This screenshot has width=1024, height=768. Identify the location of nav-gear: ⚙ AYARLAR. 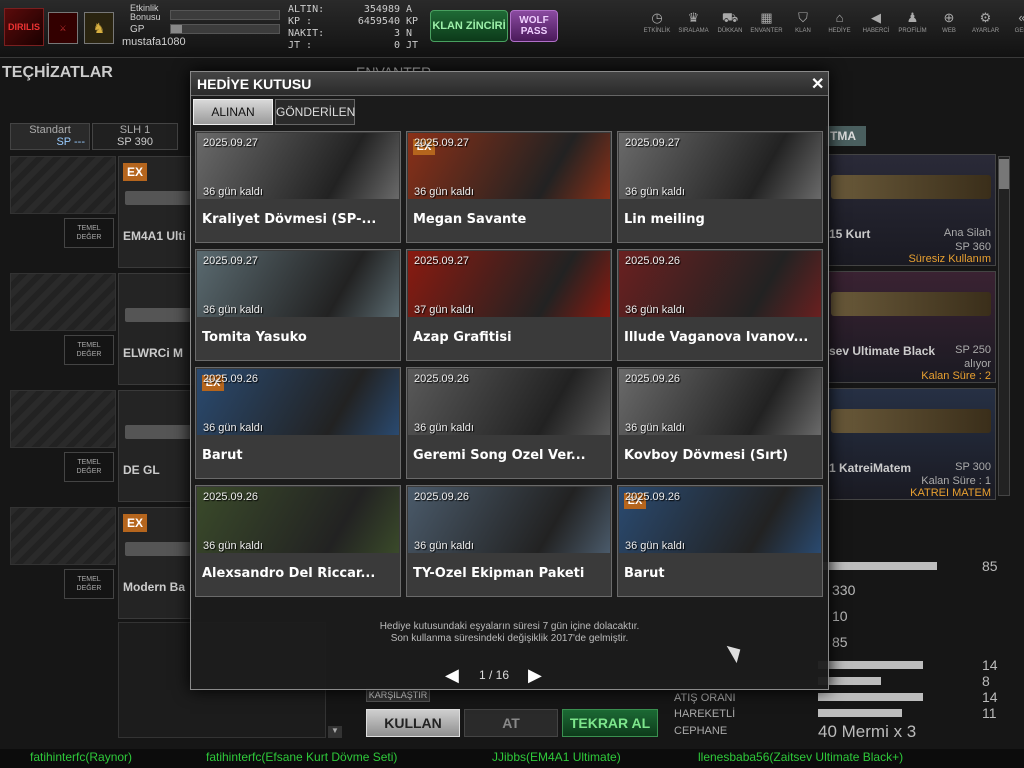
(986, 25).